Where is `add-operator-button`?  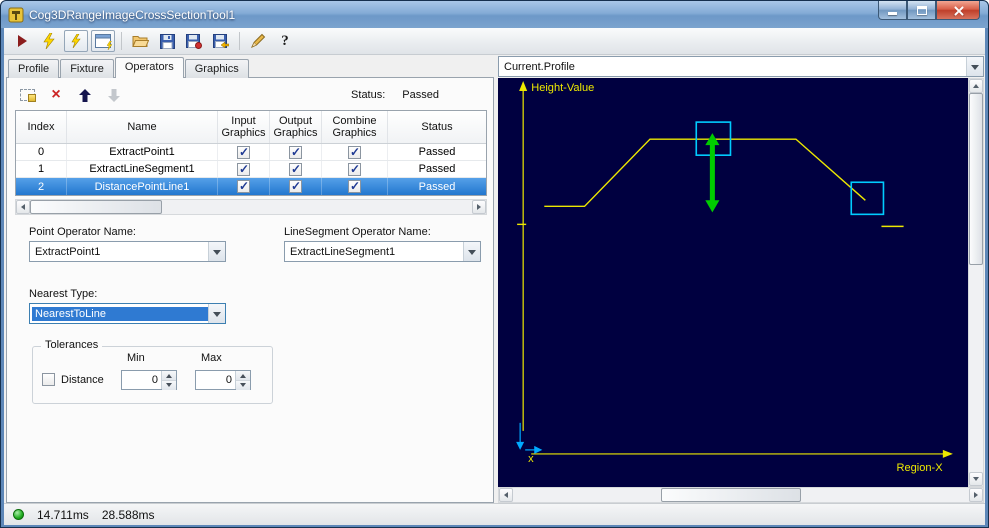 add-operator-button is located at coordinates (27, 95).